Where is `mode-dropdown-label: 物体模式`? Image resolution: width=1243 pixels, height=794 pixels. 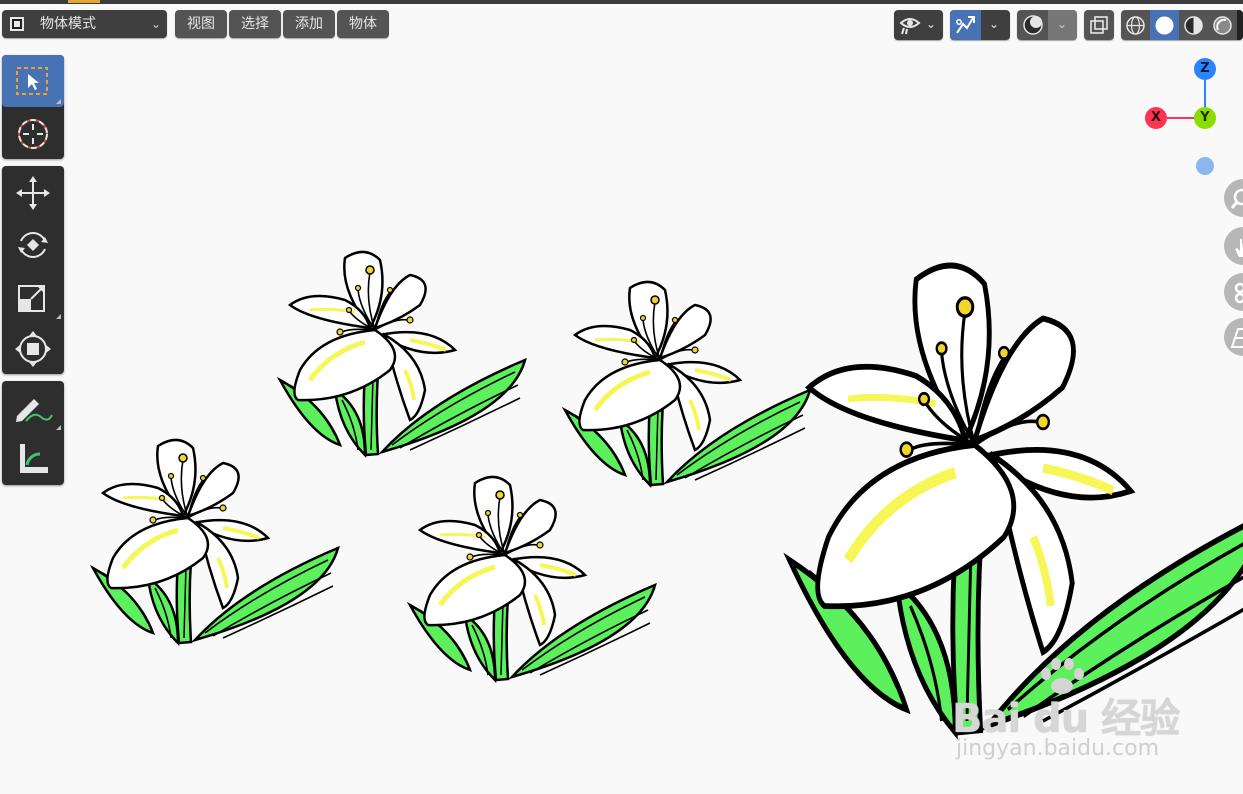
mode-dropdown-label: 物体模式 is located at coordinates (68, 24).